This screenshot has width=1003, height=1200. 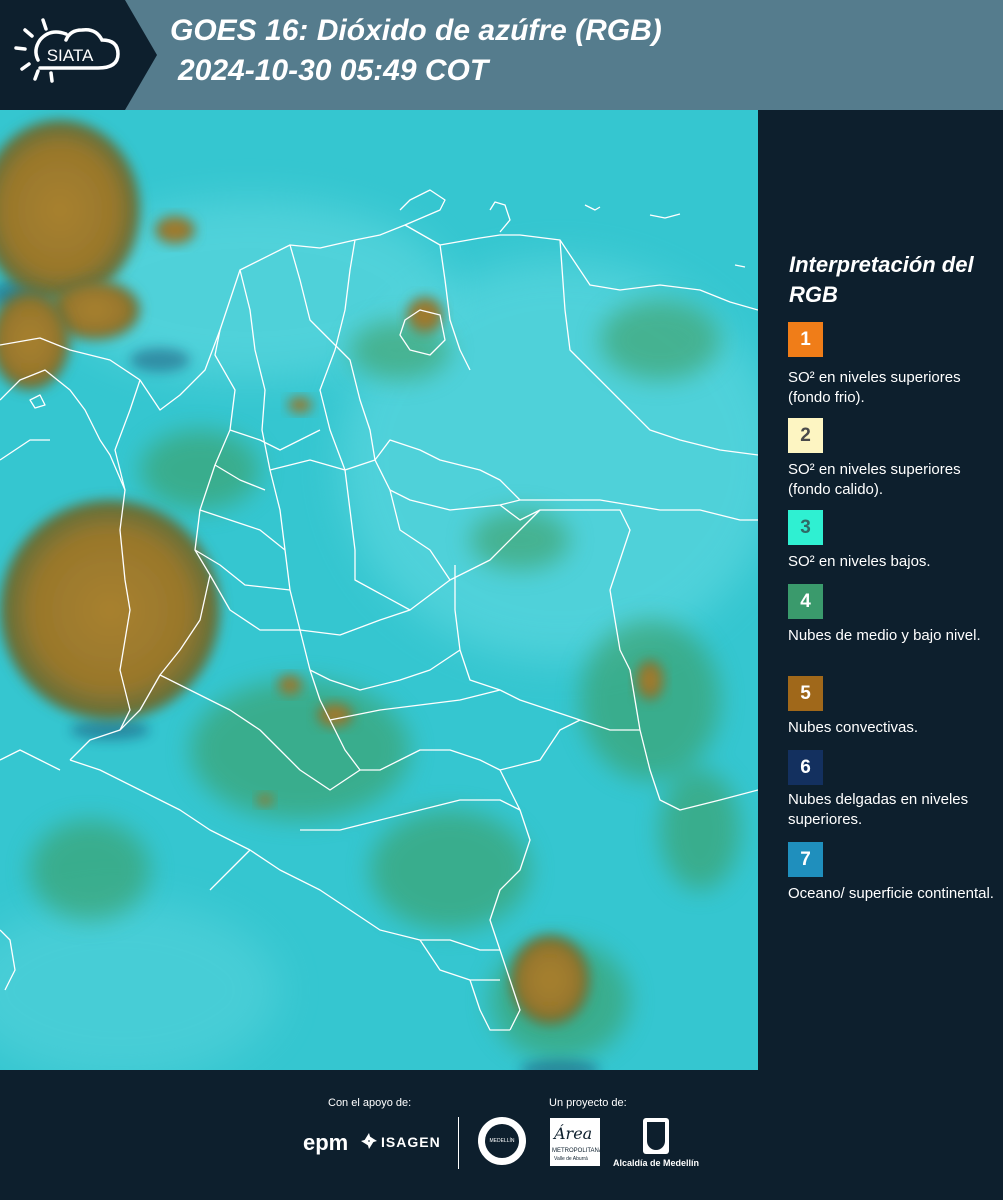 What do you see at coordinates (458, 1143) in the screenshot?
I see `footer-divider` at bounding box center [458, 1143].